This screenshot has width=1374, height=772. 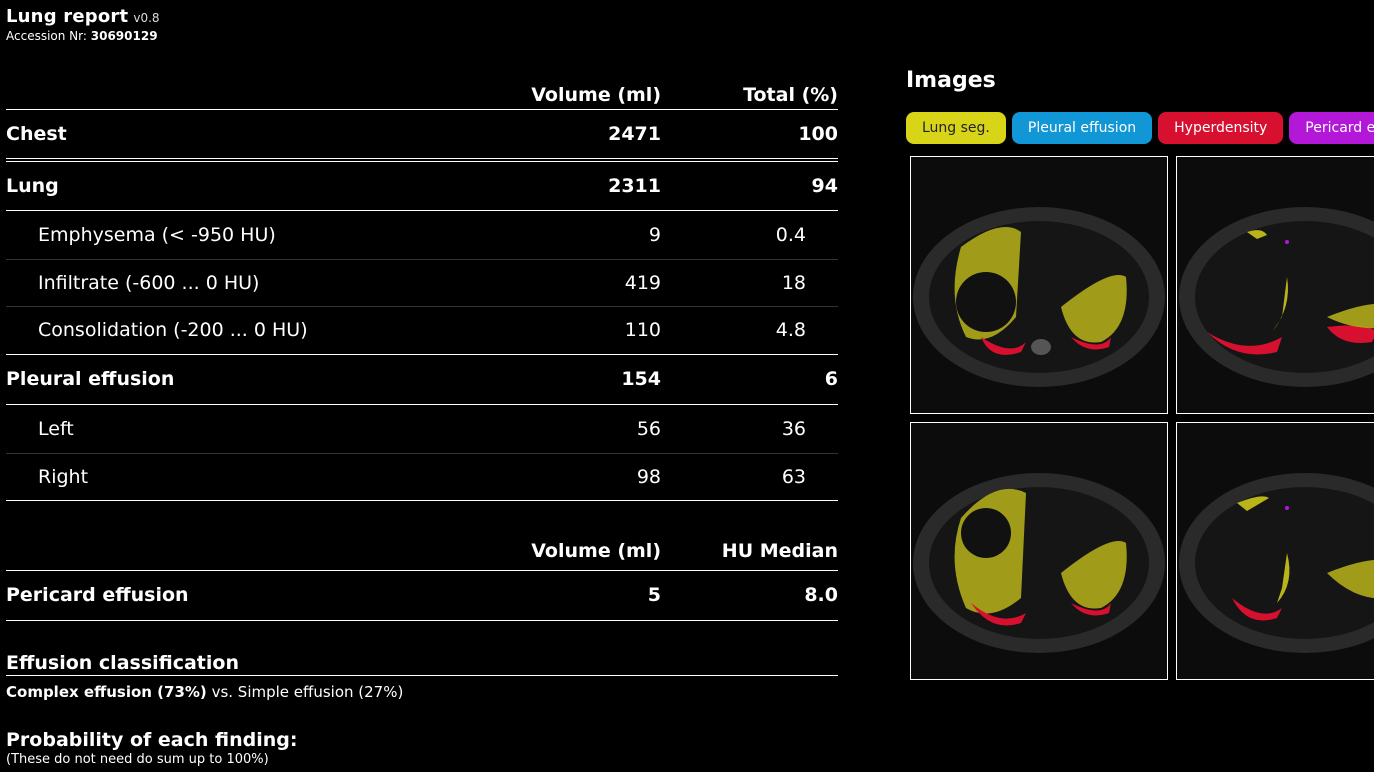 I want to click on col-total-header: Total (%), so click(x=790, y=95).